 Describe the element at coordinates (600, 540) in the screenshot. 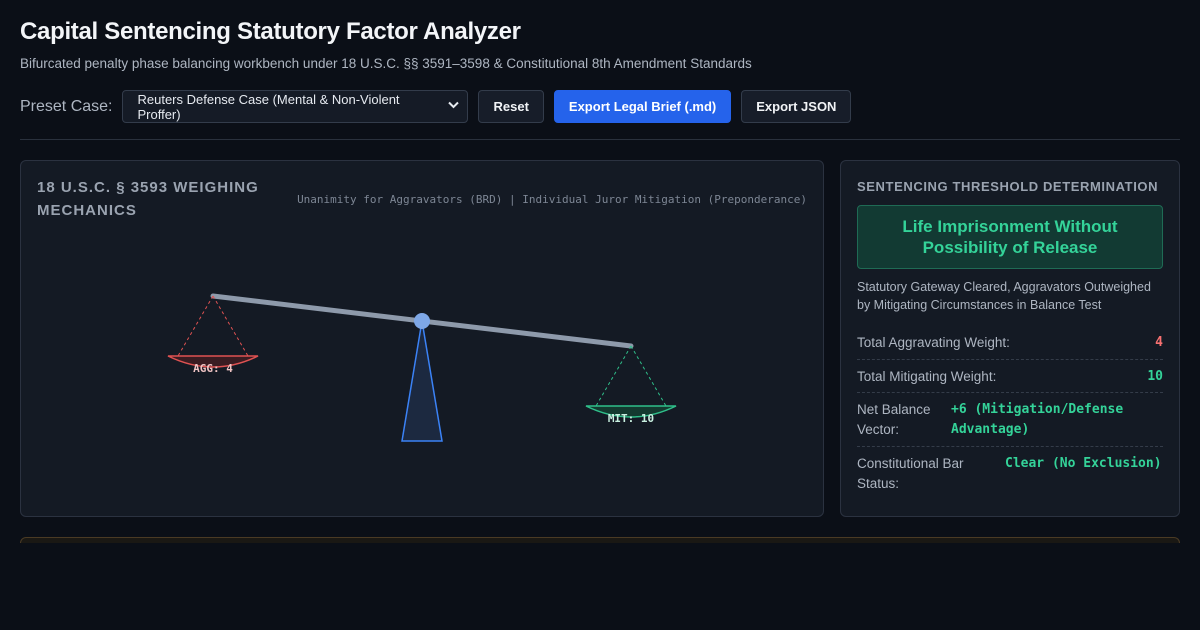

I see `next-panel-edge` at that location.